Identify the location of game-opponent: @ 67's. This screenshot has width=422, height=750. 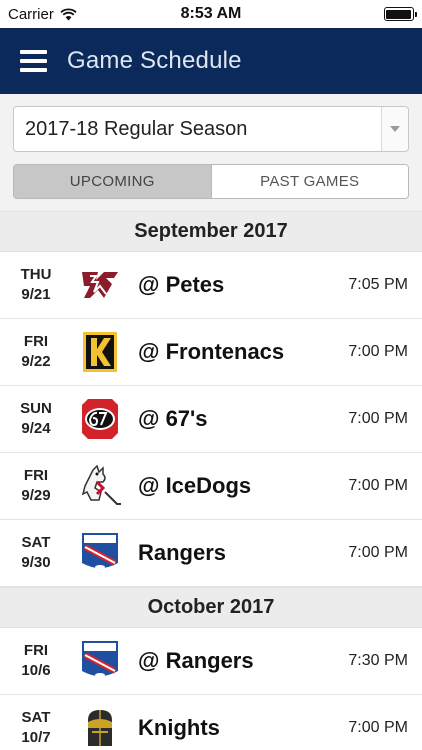
(173, 418).